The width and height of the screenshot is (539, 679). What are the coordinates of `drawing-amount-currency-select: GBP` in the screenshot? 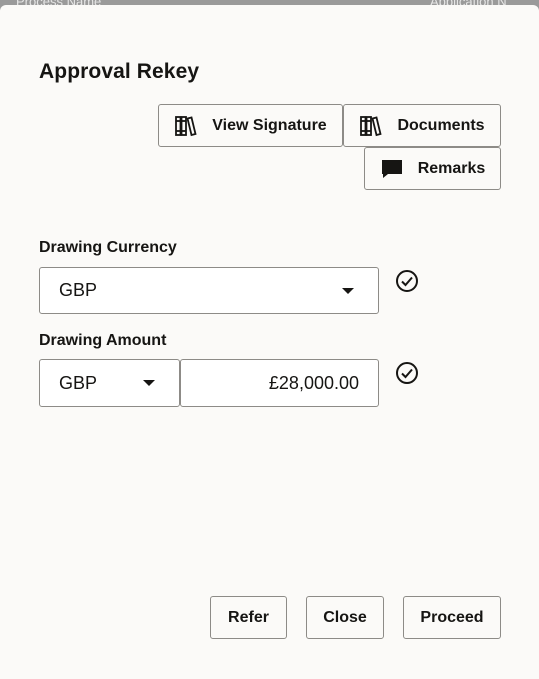 It's located at (109, 383).